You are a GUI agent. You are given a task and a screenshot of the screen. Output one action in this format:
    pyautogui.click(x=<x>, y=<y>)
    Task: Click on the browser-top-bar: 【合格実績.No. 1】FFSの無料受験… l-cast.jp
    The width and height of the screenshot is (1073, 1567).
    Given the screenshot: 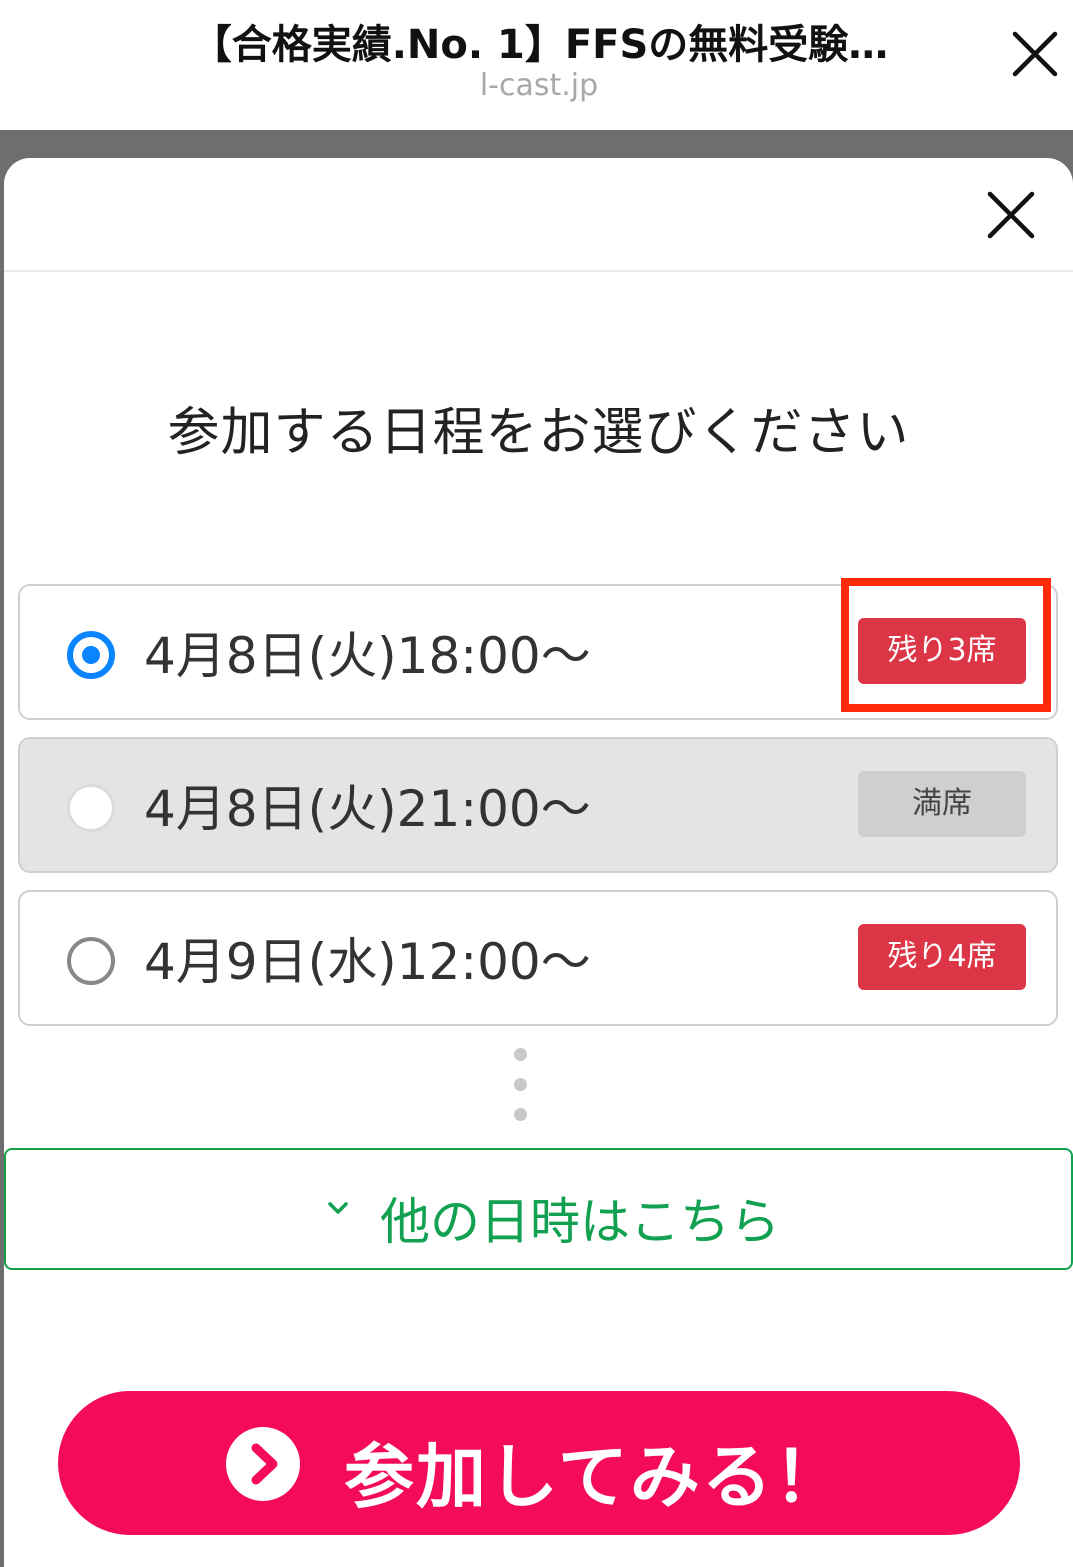 What is the action you would take?
    pyautogui.click(x=536, y=65)
    